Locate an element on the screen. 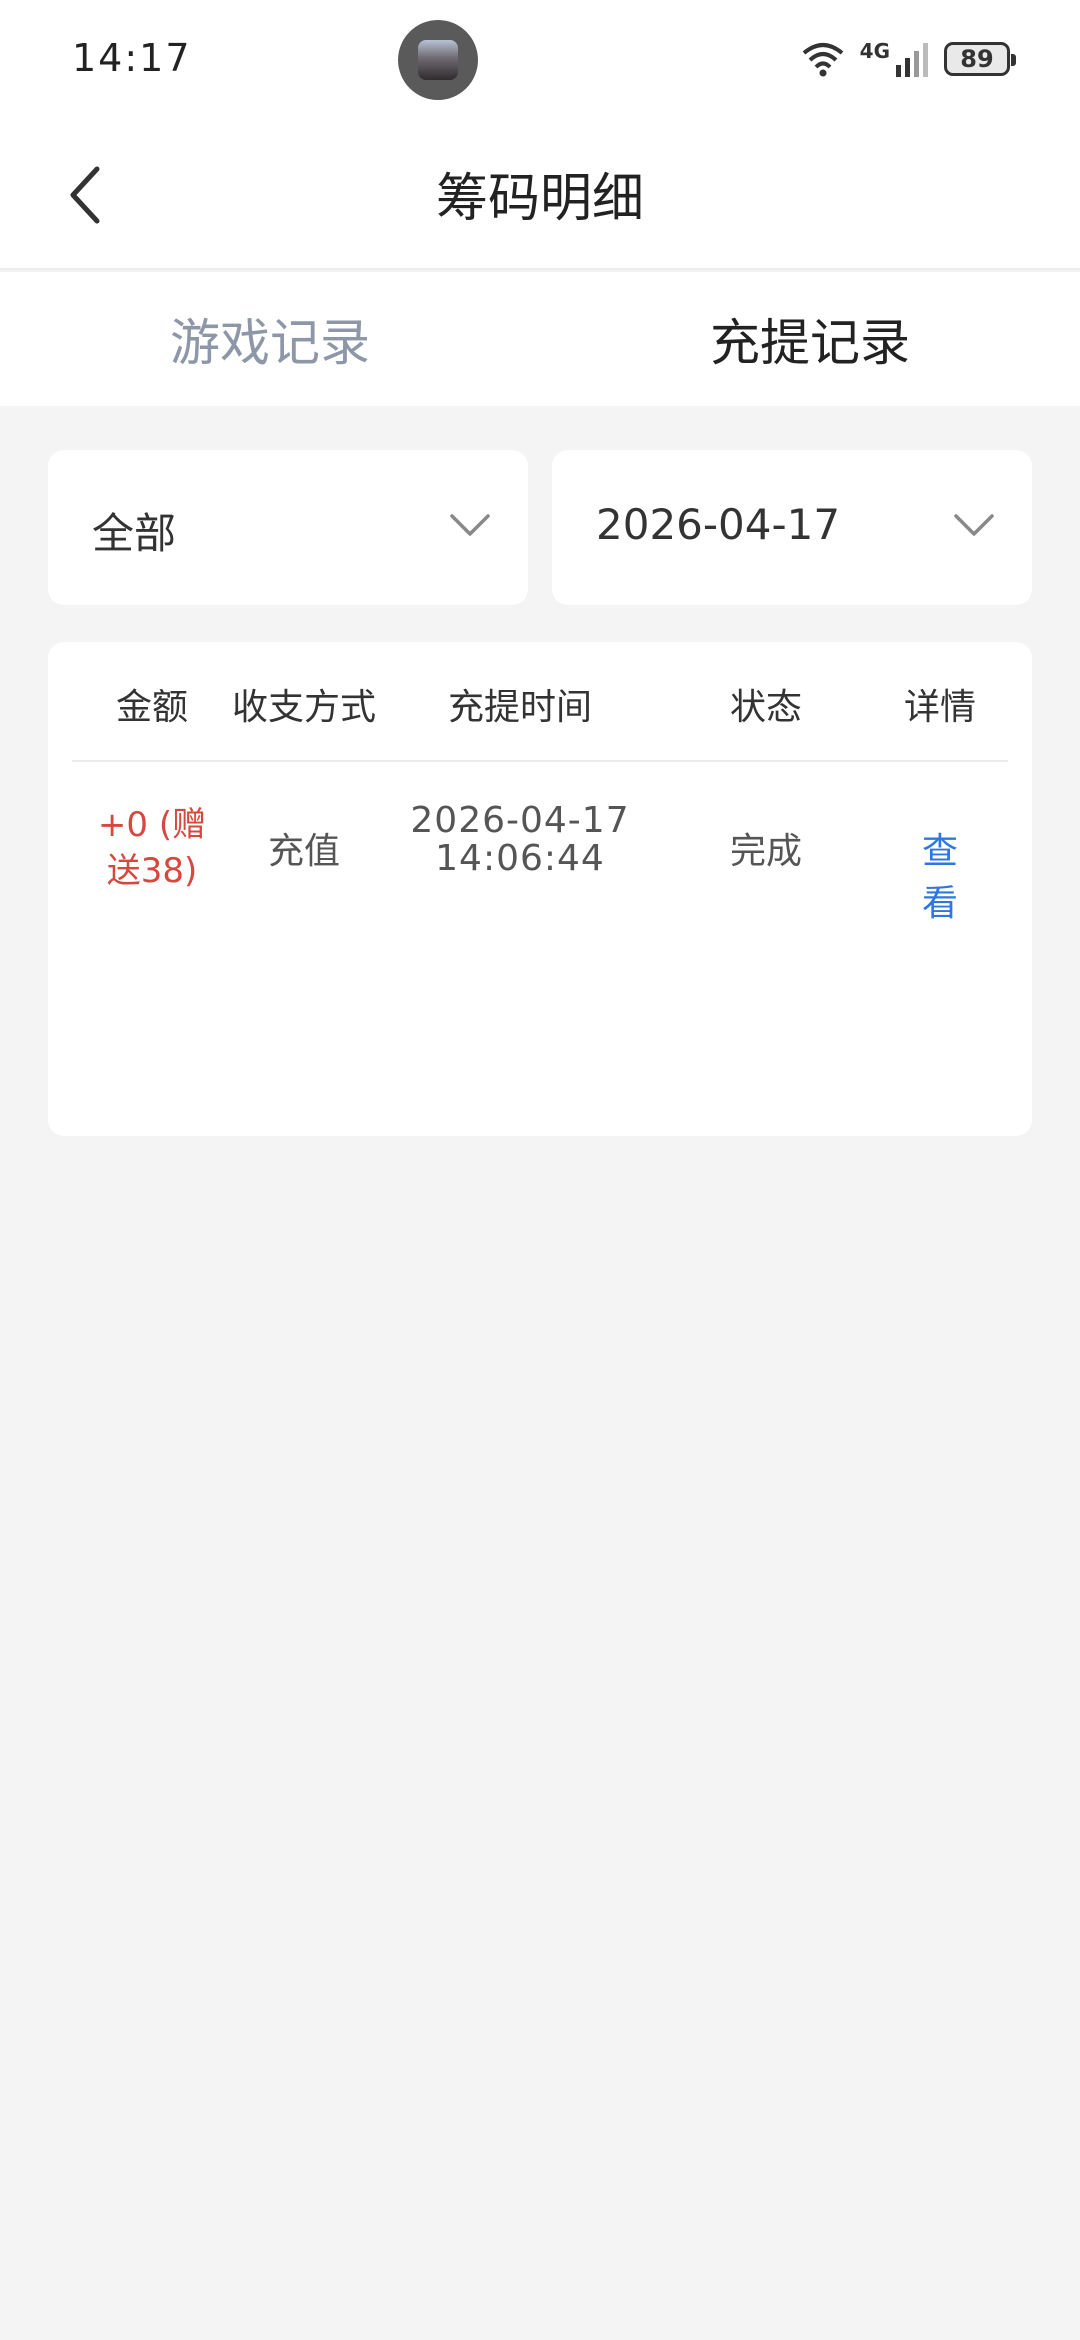 The image size is (1080, 2340). record-tabs: 游戏记录 充提记录 is located at coordinates (540, 339).